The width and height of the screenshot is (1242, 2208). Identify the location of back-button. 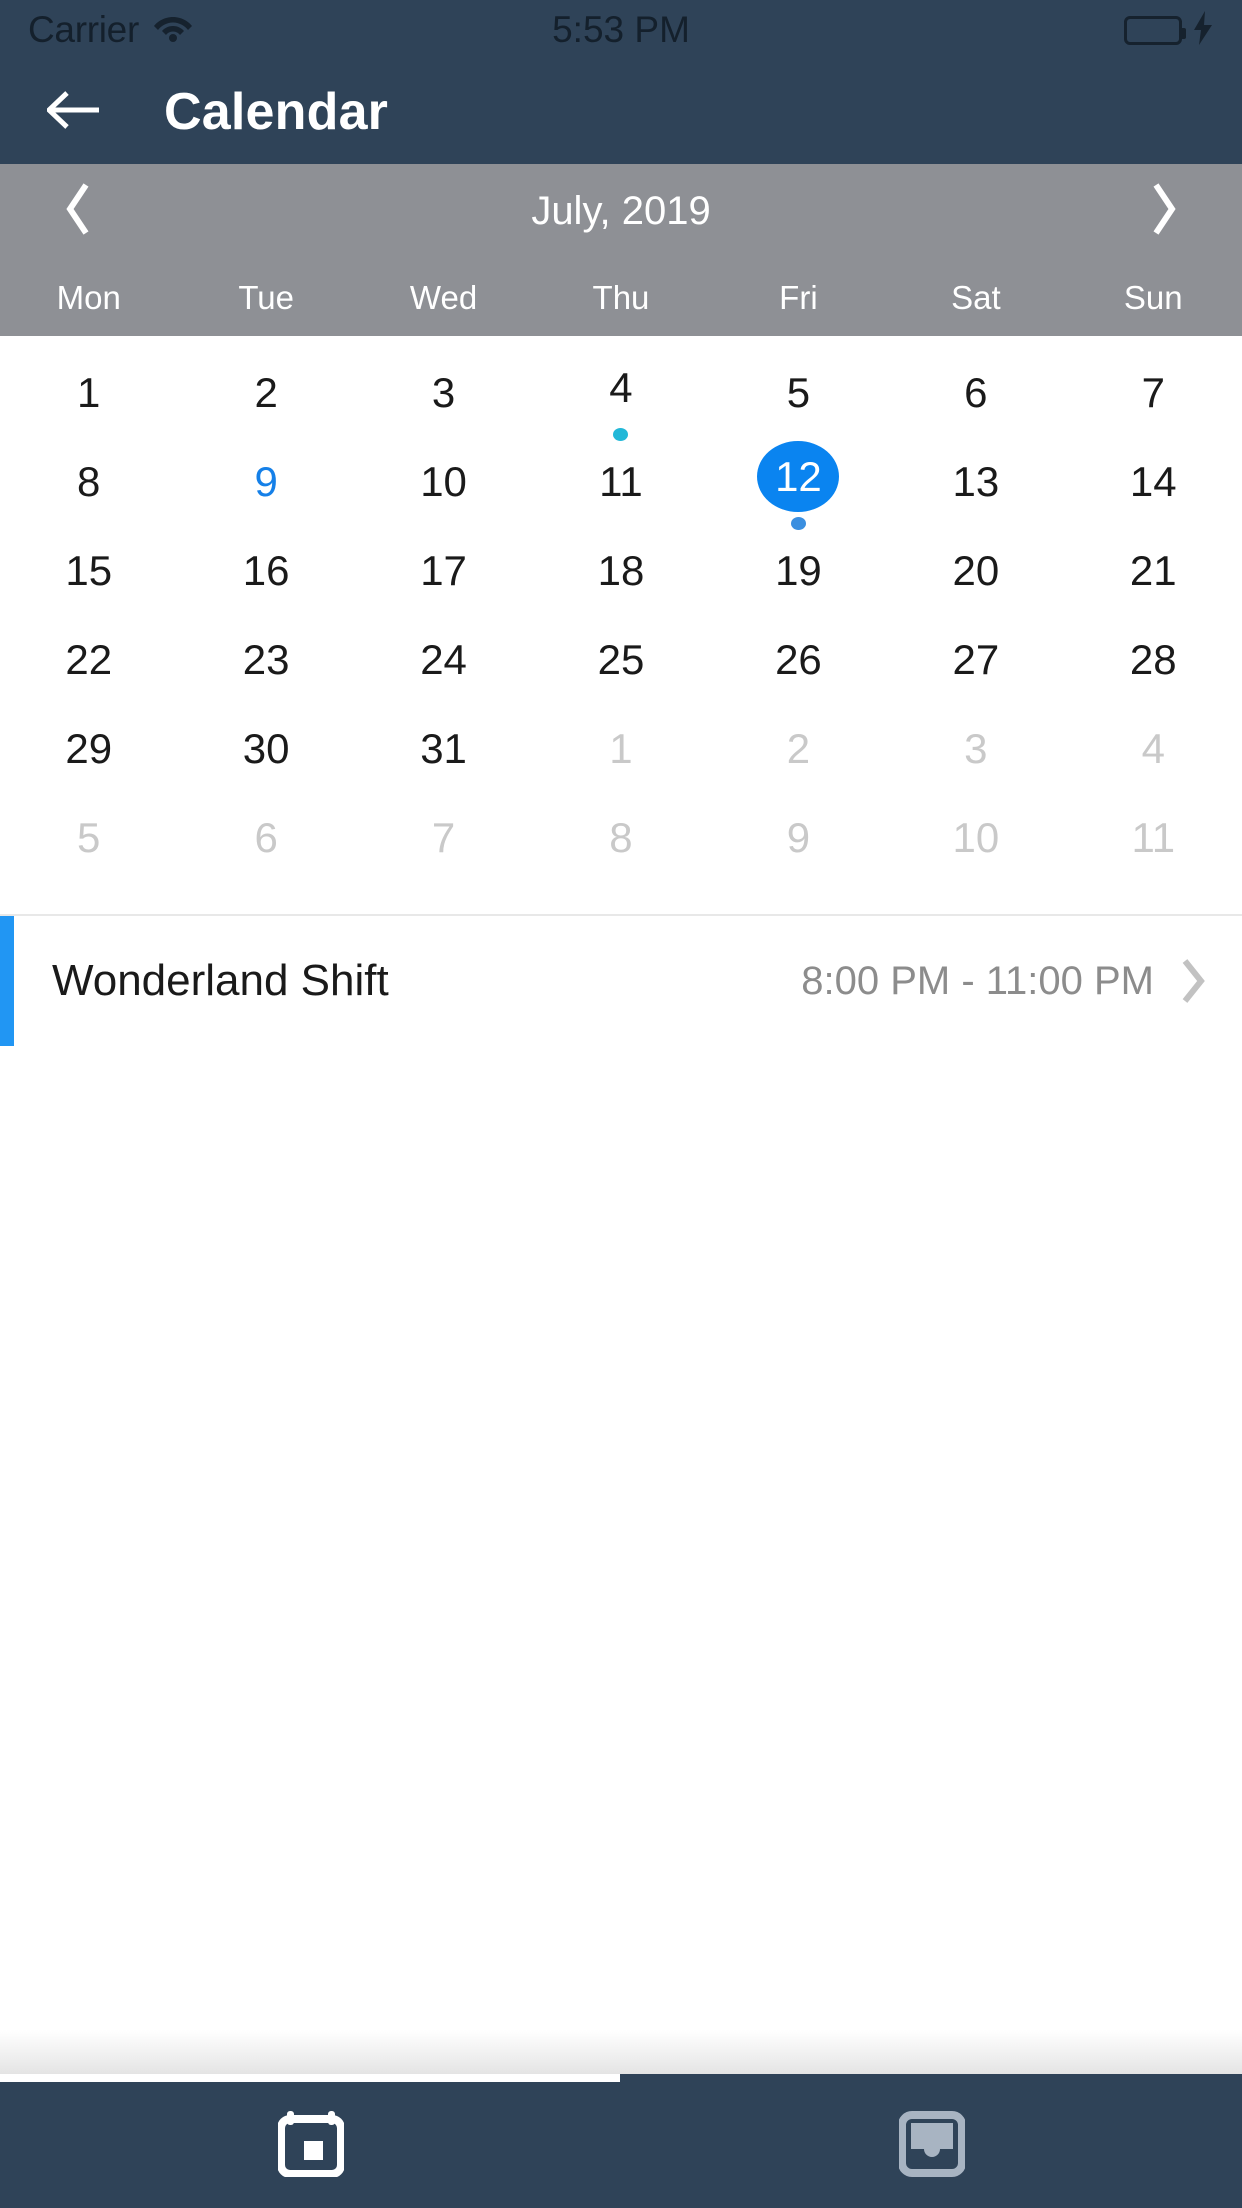
(73, 112).